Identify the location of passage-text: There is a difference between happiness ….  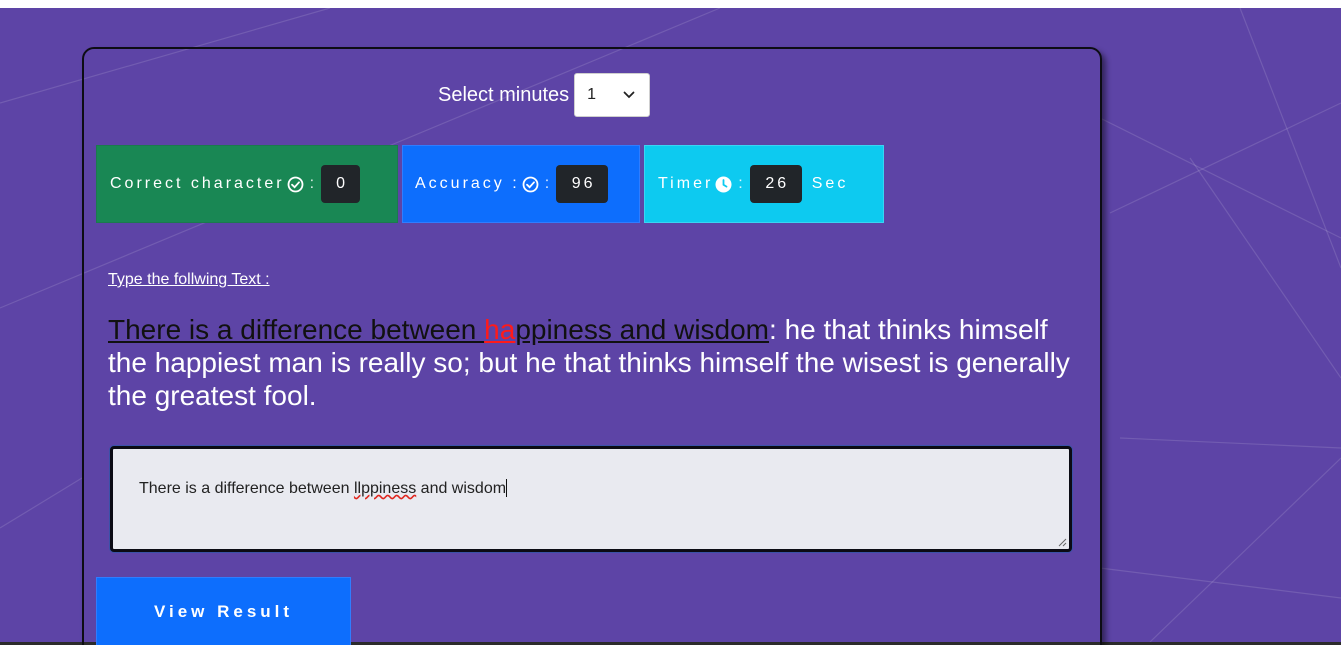
(595, 362).